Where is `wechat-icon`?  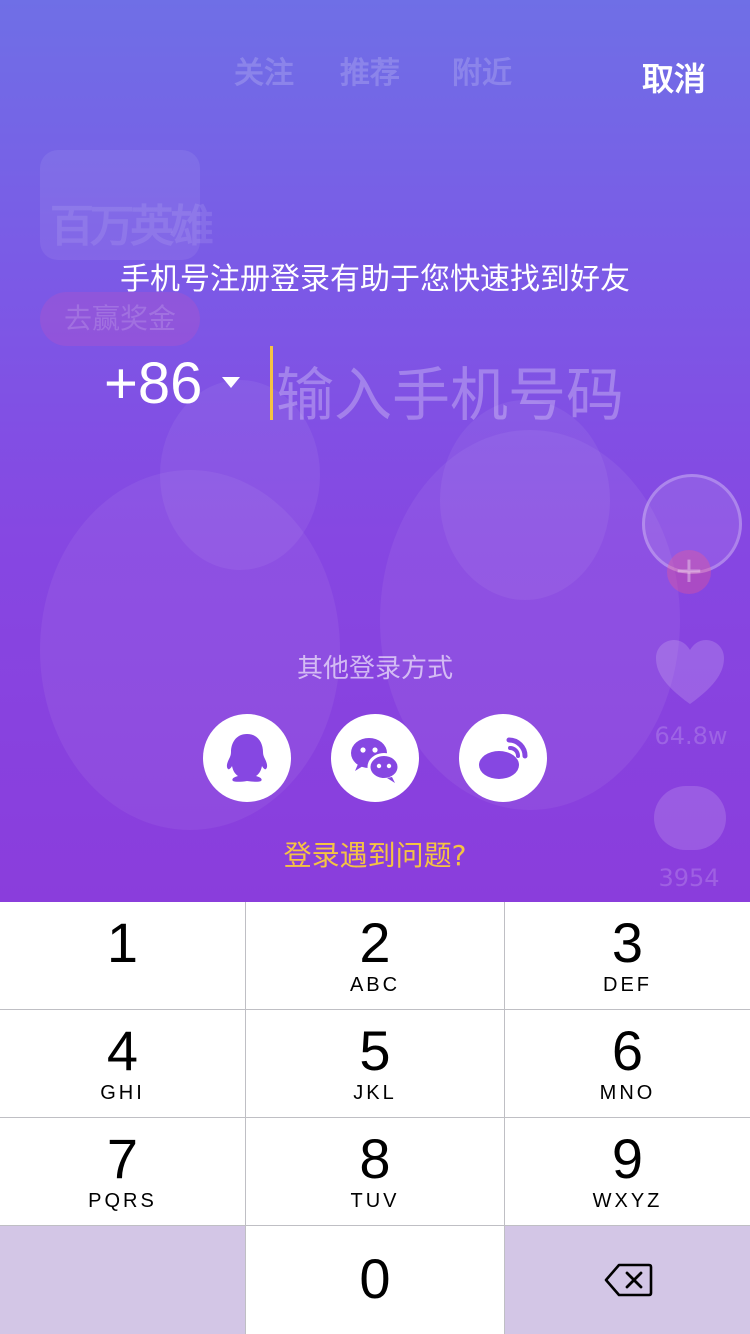 wechat-icon is located at coordinates (376, 760).